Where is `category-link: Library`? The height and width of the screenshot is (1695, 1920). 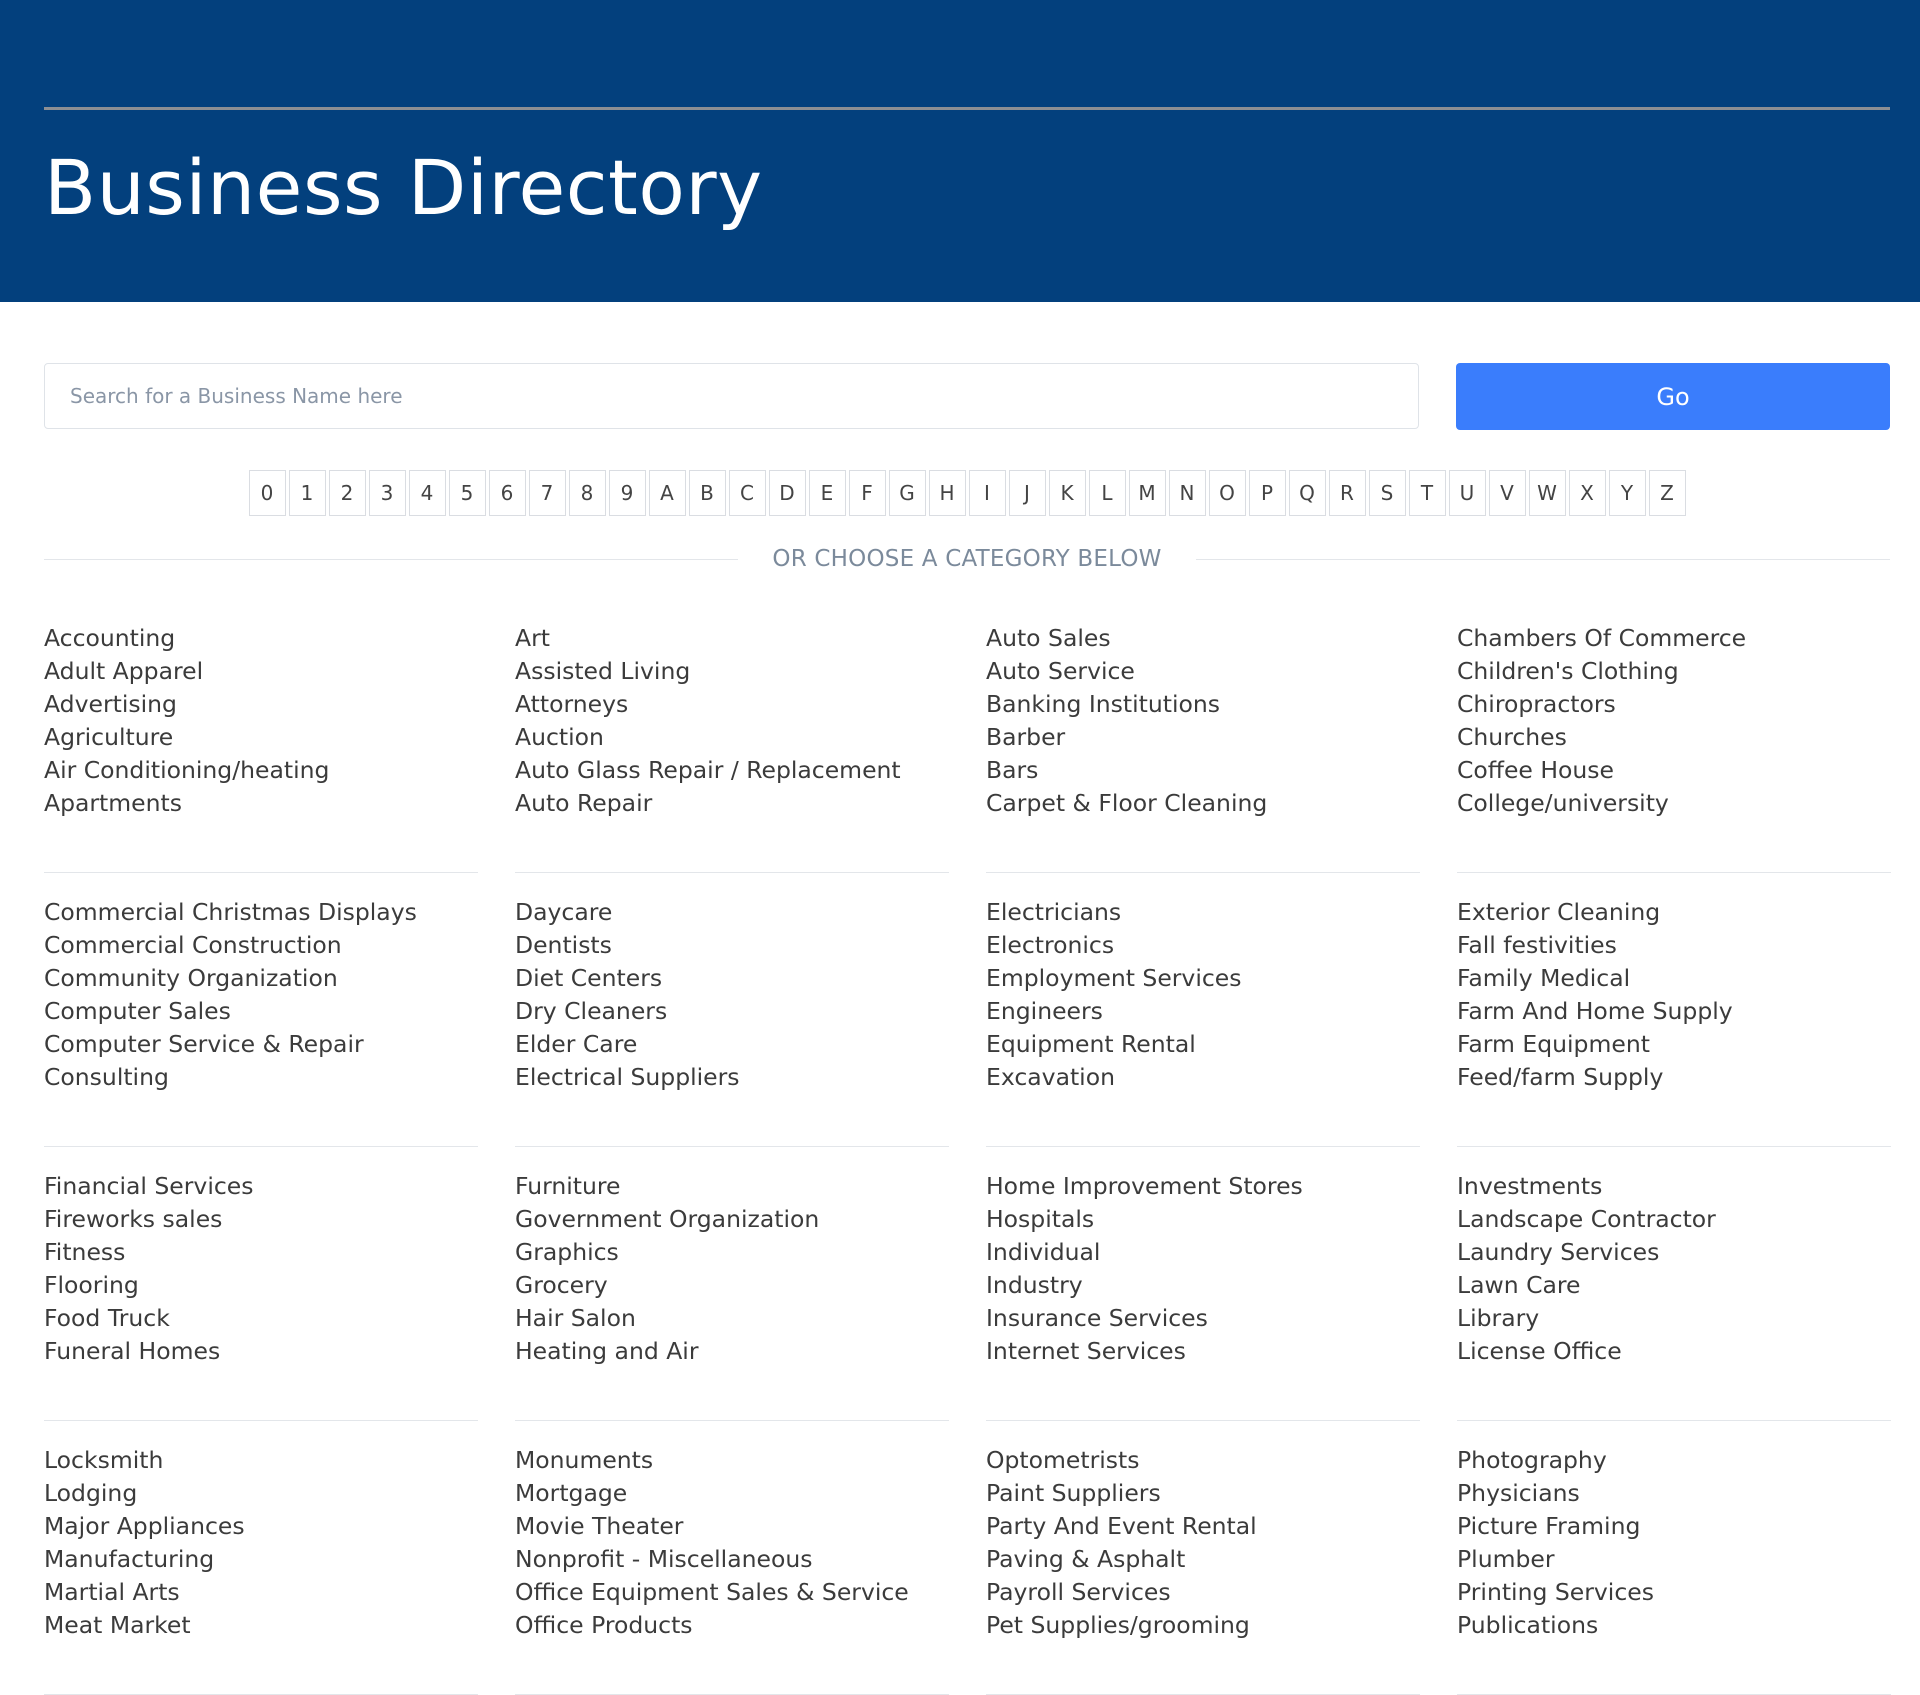 category-link: Library is located at coordinates (1674, 1318).